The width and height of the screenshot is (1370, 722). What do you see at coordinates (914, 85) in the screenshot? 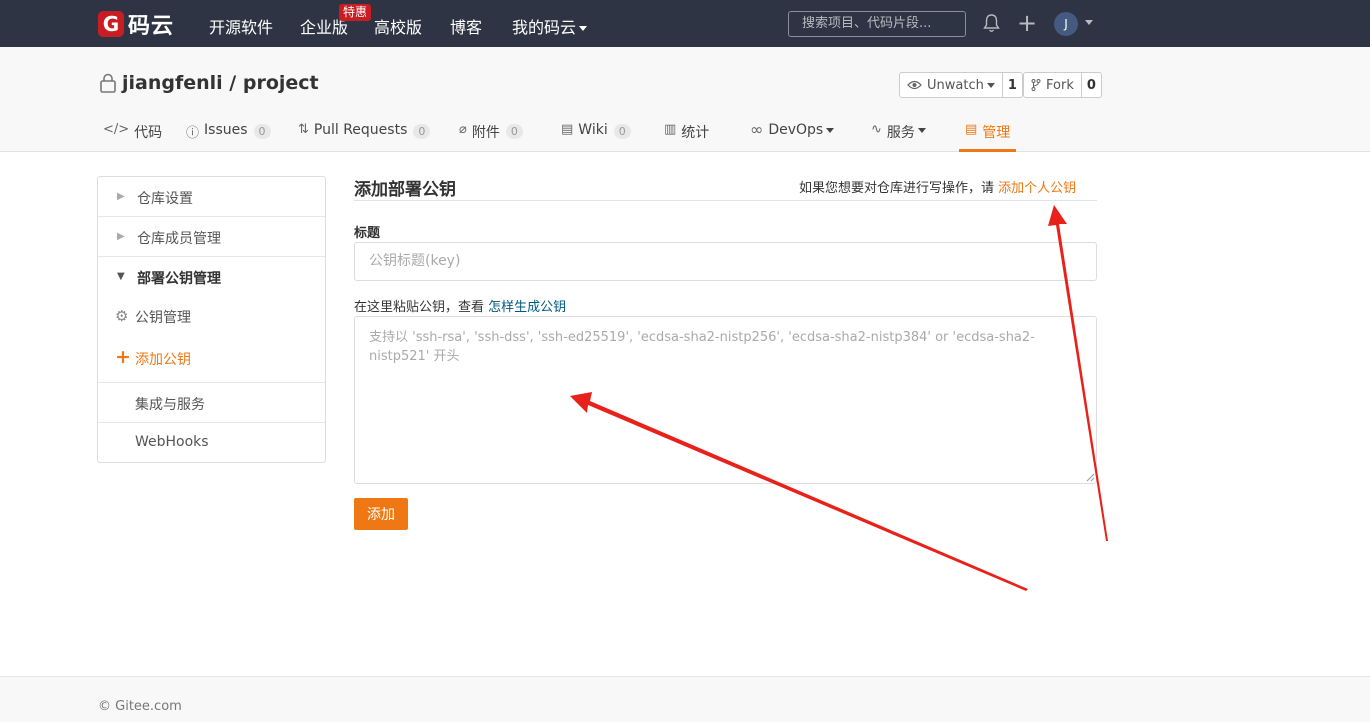
I see `eye-icon` at bounding box center [914, 85].